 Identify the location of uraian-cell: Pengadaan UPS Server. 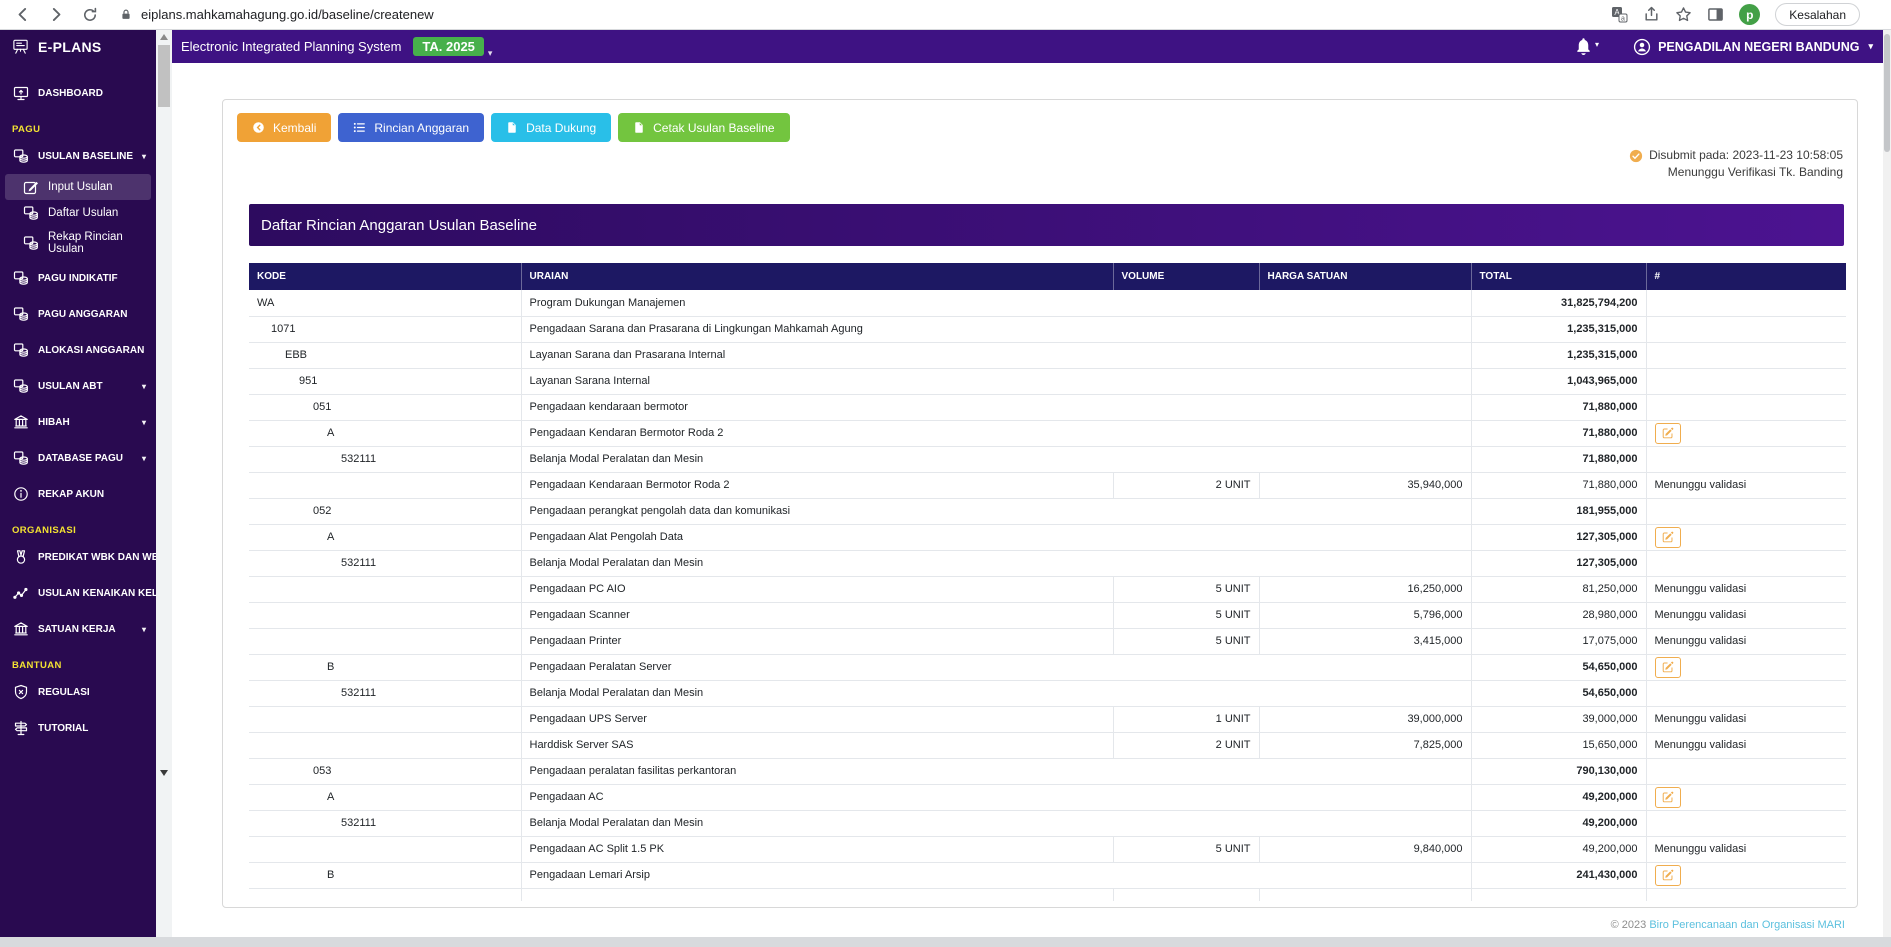
(817, 719).